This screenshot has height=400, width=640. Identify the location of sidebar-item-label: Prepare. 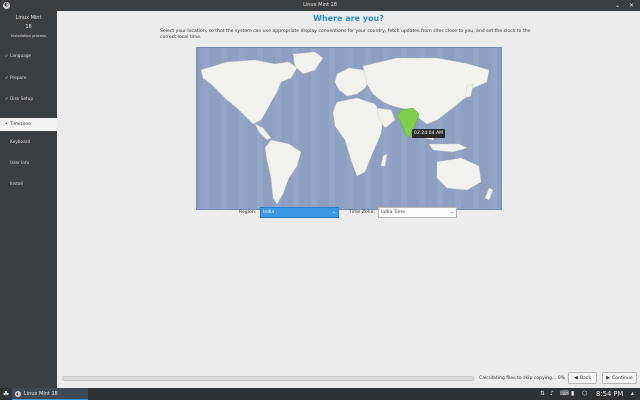
(18, 78).